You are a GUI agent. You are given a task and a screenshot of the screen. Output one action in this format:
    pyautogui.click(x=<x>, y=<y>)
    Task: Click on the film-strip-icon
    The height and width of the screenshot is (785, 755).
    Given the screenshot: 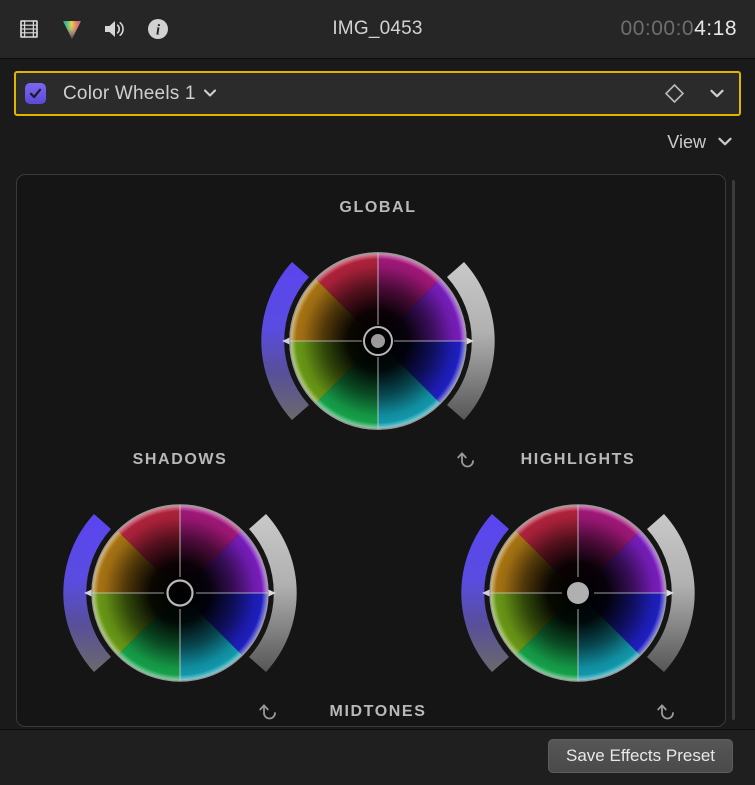 What is the action you would take?
    pyautogui.click(x=29, y=29)
    